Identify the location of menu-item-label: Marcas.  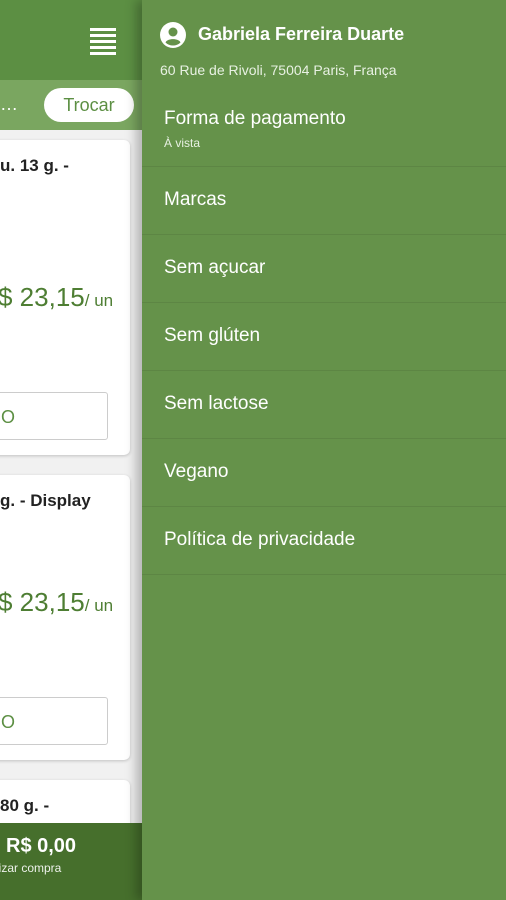
(195, 199).